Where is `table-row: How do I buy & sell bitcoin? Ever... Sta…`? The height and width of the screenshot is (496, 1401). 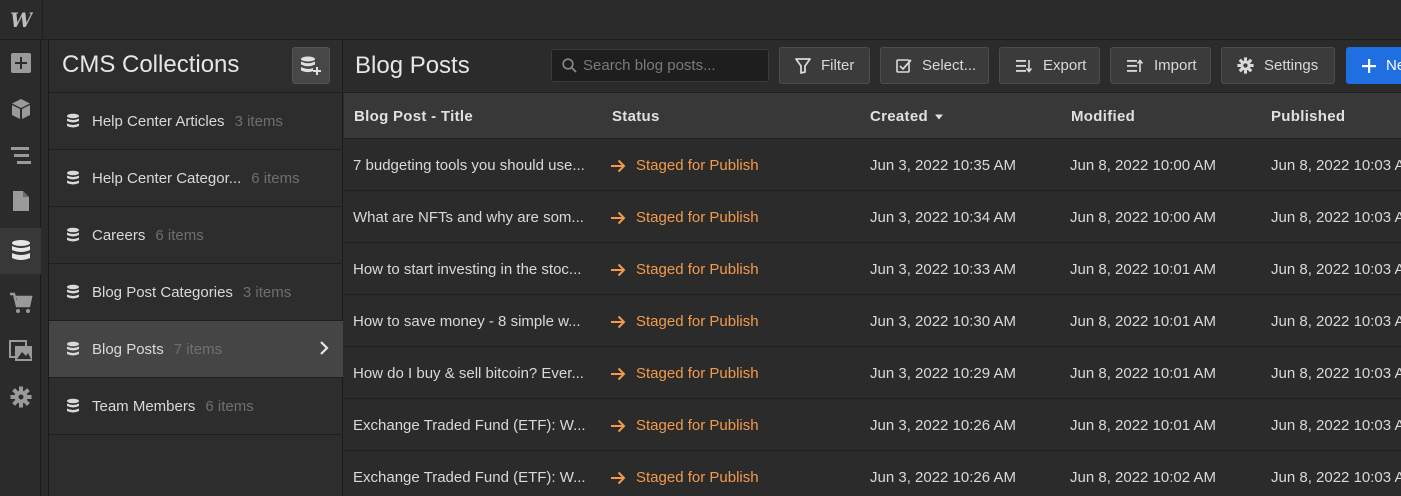 table-row: How do I buy & sell bitcoin? Ever... Sta… is located at coordinates (872, 373).